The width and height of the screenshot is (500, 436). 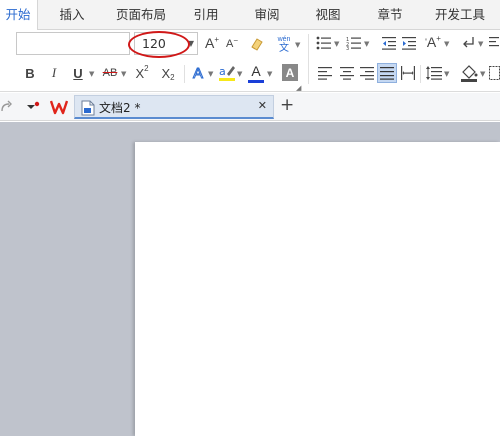 What do you see at coordinates (123, 74) in the screenshot?
I see `strikethrough-dropdown-icon: ▼` at bounding box center [123, 74].